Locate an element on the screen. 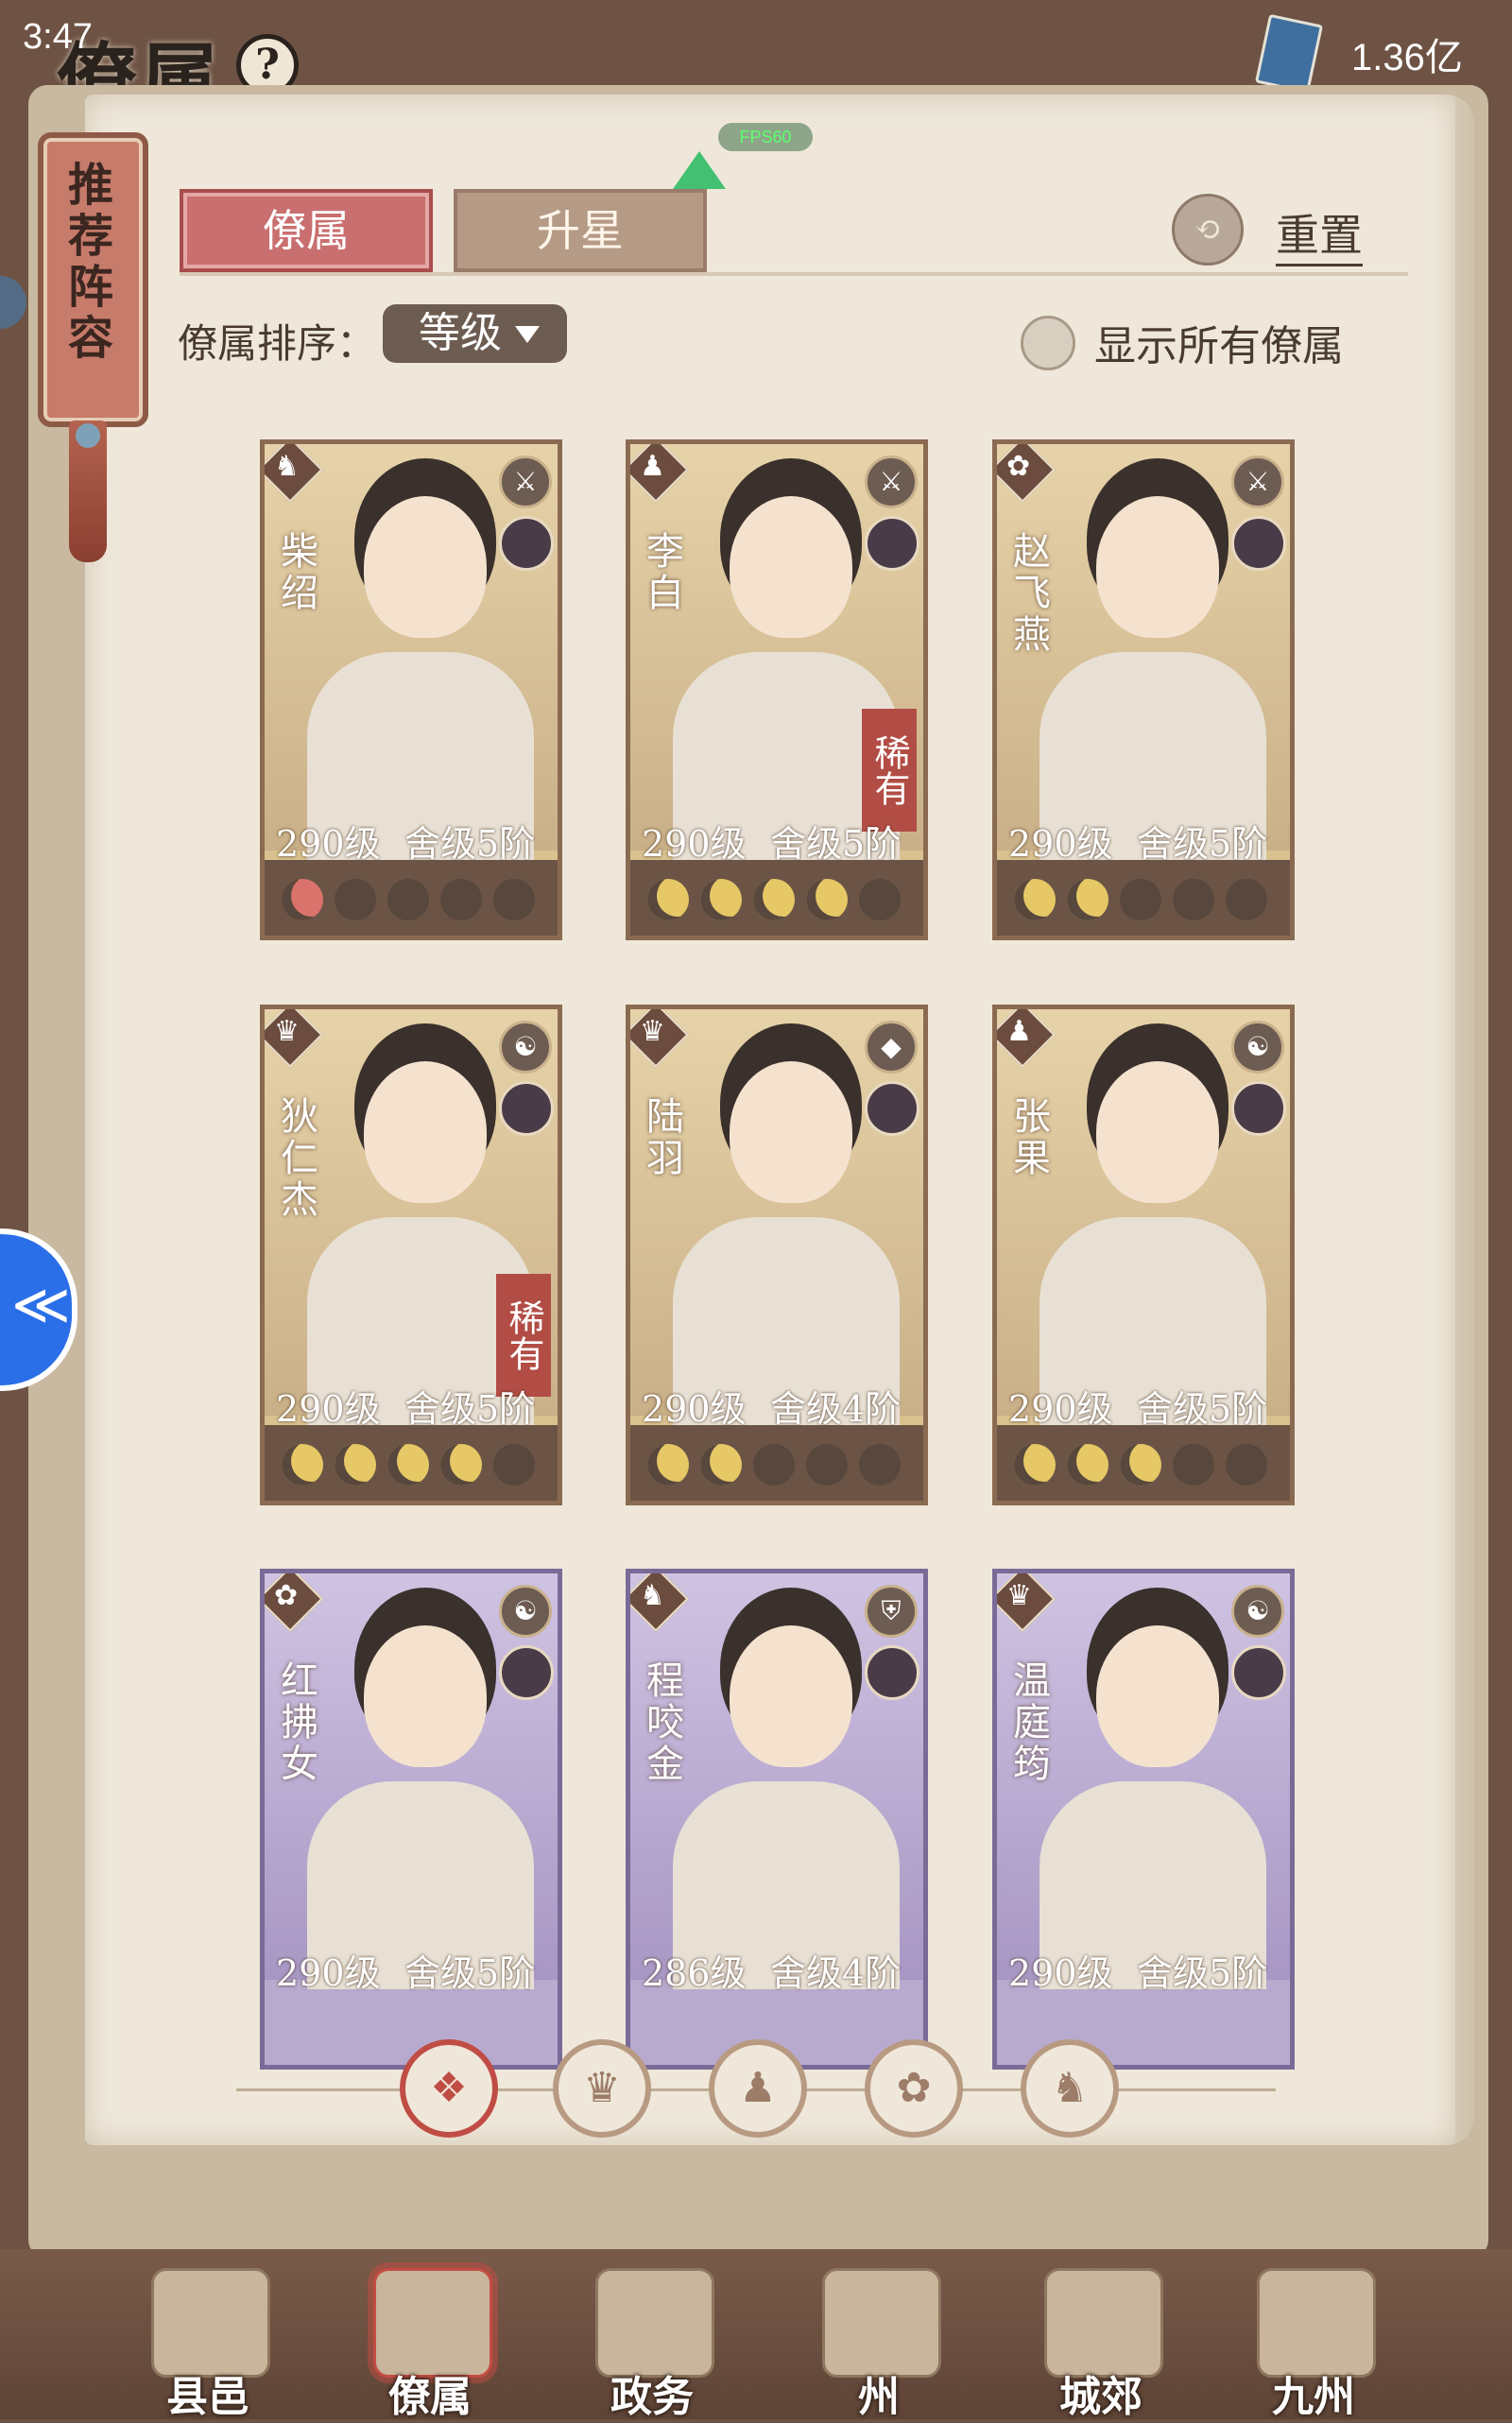 The height and width of the screenshot is (2423, 1512). recommended-lineup-button: 推荐阵容 is located at coordinates (93, 279).